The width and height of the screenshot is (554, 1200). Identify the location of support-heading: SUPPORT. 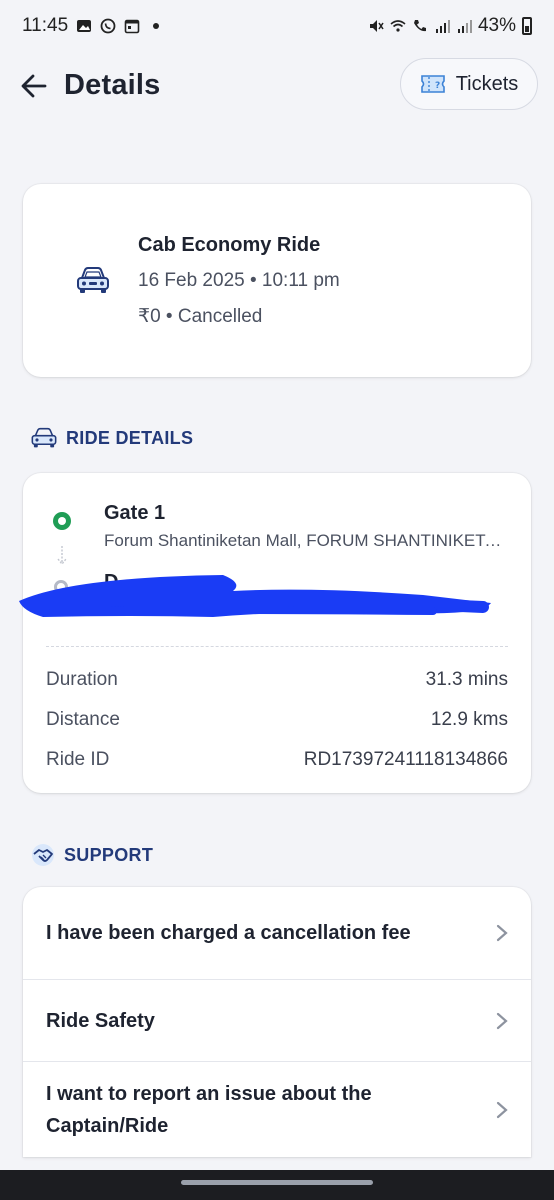
(91, 855).